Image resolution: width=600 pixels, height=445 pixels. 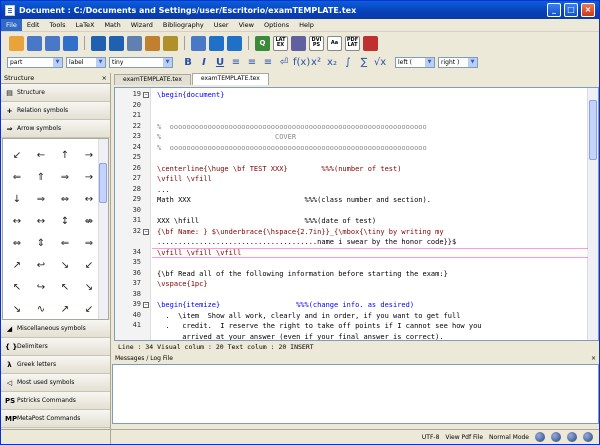 What do you see at coordinates (276, 25) in the screenshot?
I see `menu-options: Options` at bounding box center [276, 25].